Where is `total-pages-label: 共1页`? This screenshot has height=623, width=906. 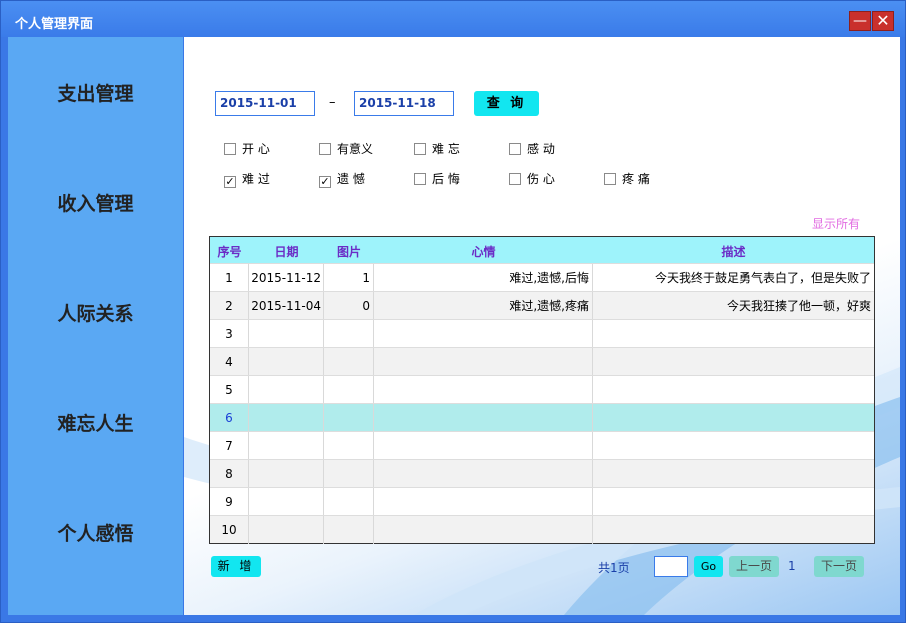
total-pages-label: 共1页 is located at coordinates (614, 568).